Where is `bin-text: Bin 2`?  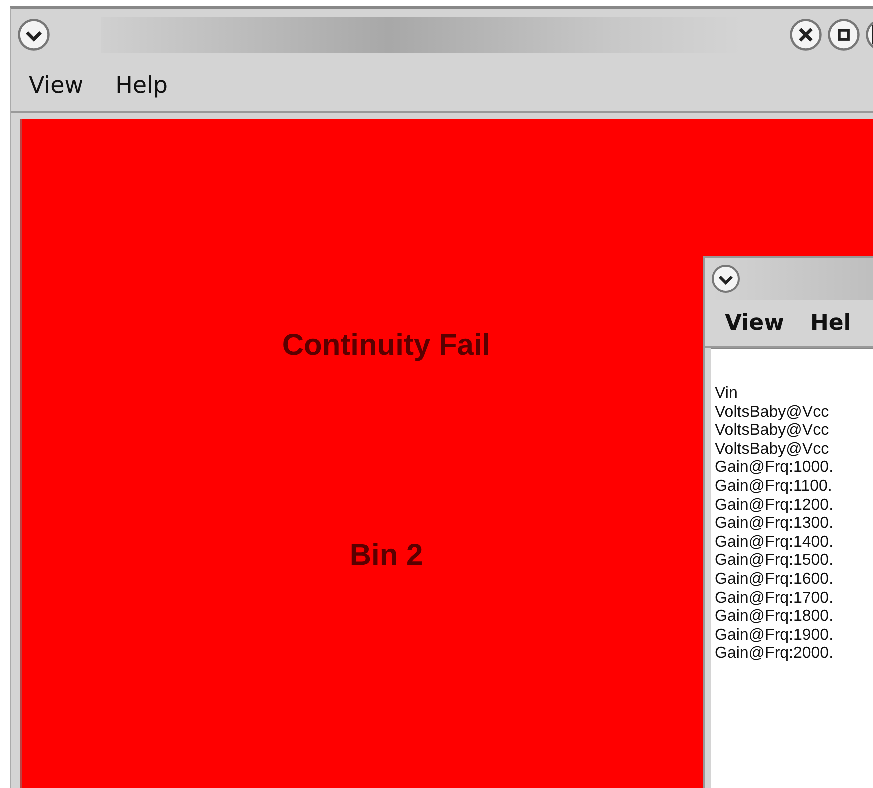
bin-text: Bin 2 is located at coordinates (387, 556).